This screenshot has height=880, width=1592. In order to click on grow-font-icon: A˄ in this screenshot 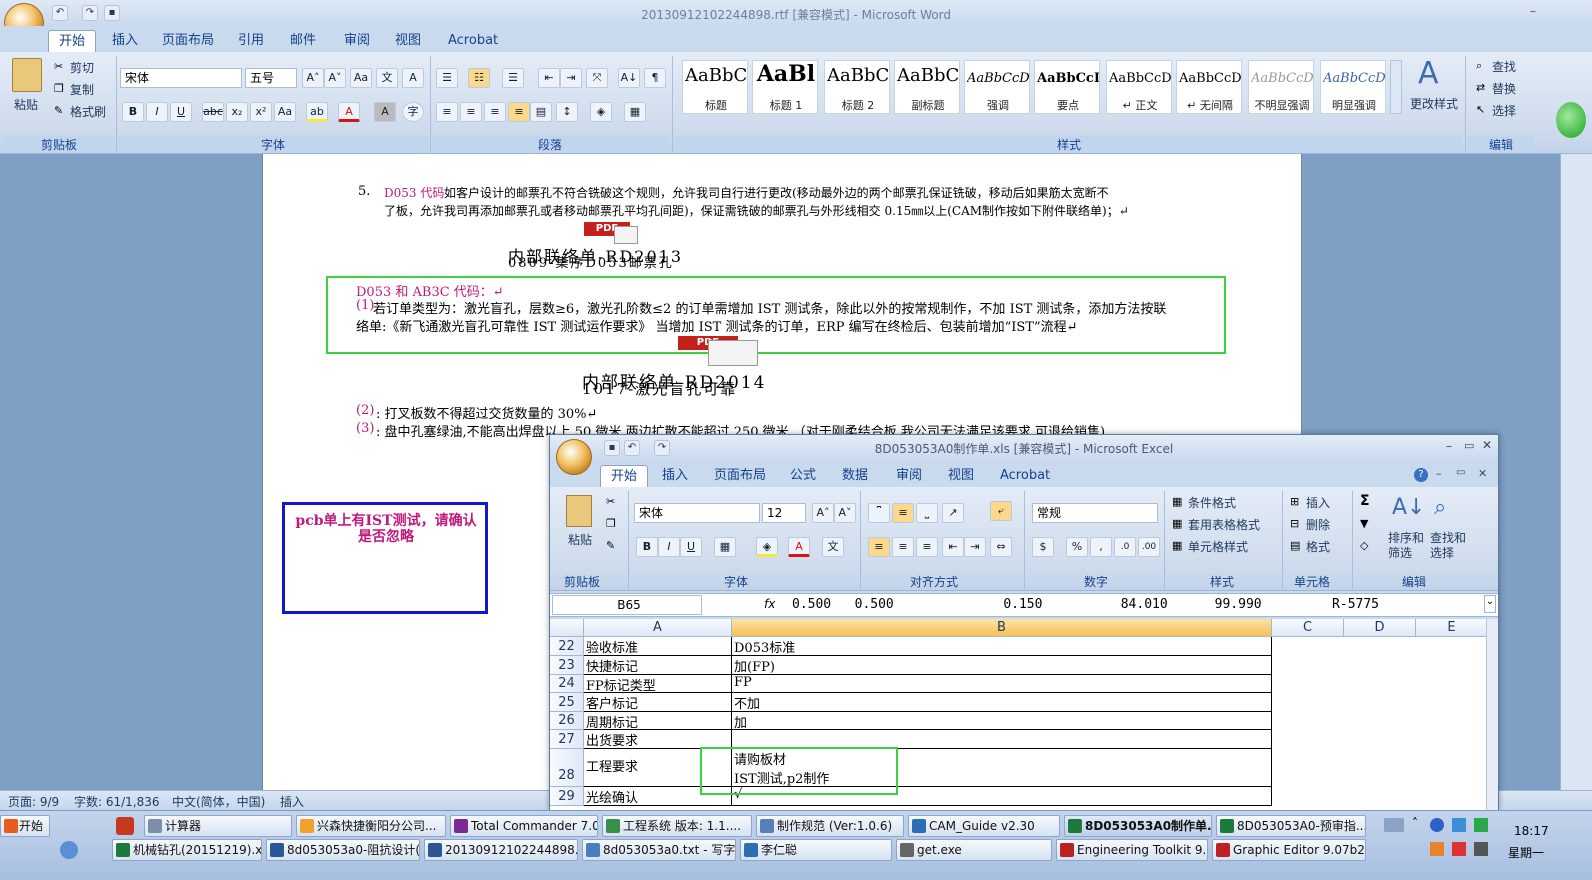, I will do `click(823, 513)`.